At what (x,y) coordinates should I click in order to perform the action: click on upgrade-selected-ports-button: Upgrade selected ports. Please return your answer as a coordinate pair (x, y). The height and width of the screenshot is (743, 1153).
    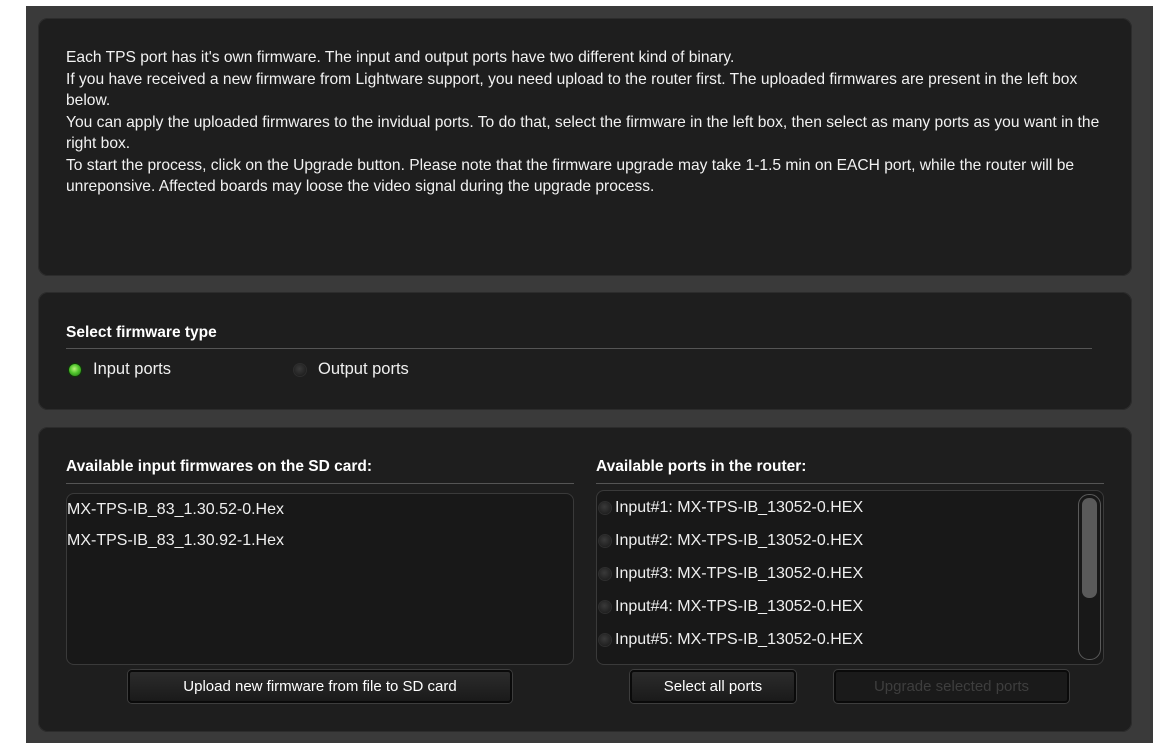
    Looking at the image, I should click on (951, 686).